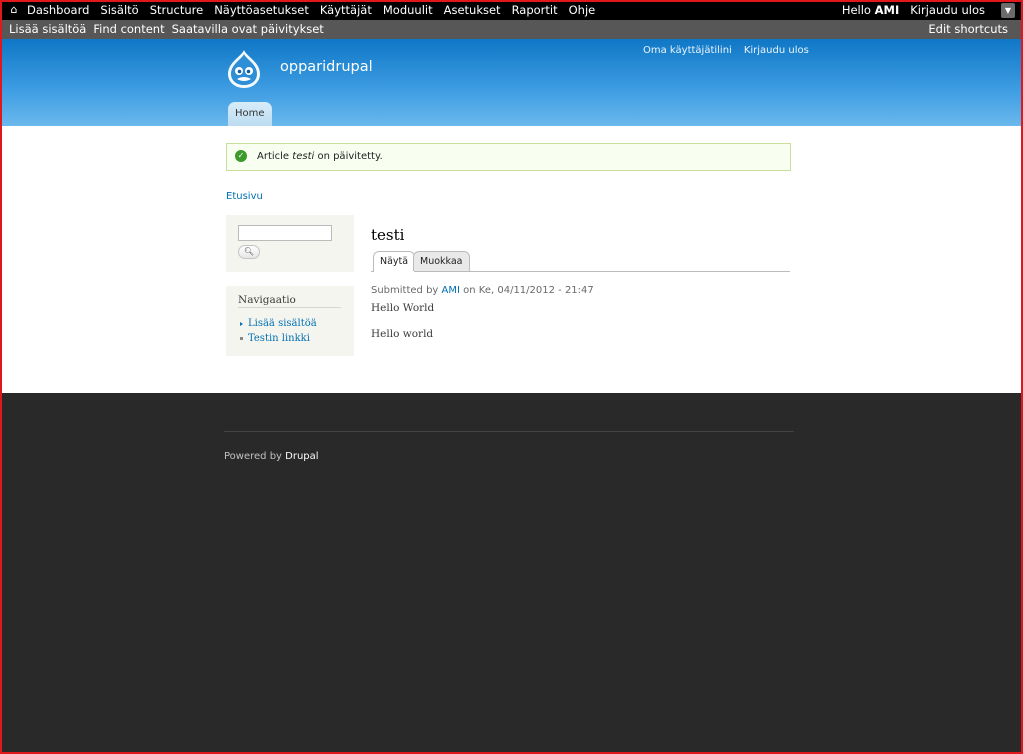 This screenshot has height=754, width=1023. I want to click on drupal-link: Drupal, so click(301, 456).